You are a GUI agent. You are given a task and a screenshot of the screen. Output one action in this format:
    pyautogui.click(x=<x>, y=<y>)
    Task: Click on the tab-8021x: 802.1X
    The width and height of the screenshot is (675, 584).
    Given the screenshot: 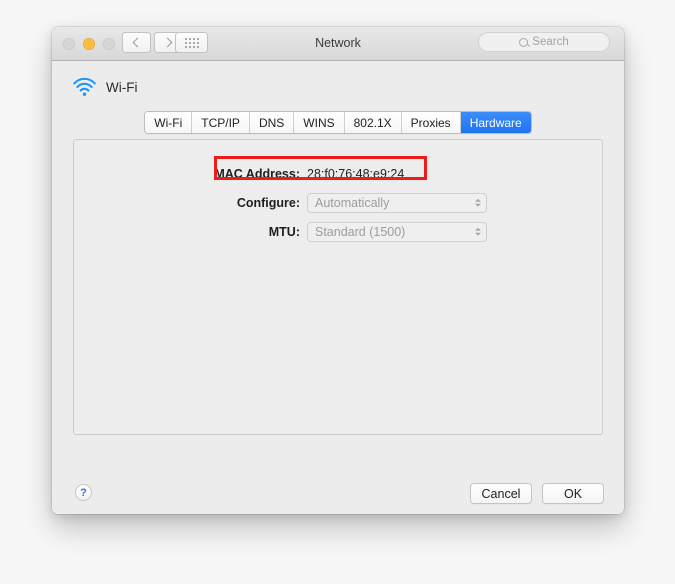 What is the action you would take?
    pyautogui.click(x=373, y=122)
    